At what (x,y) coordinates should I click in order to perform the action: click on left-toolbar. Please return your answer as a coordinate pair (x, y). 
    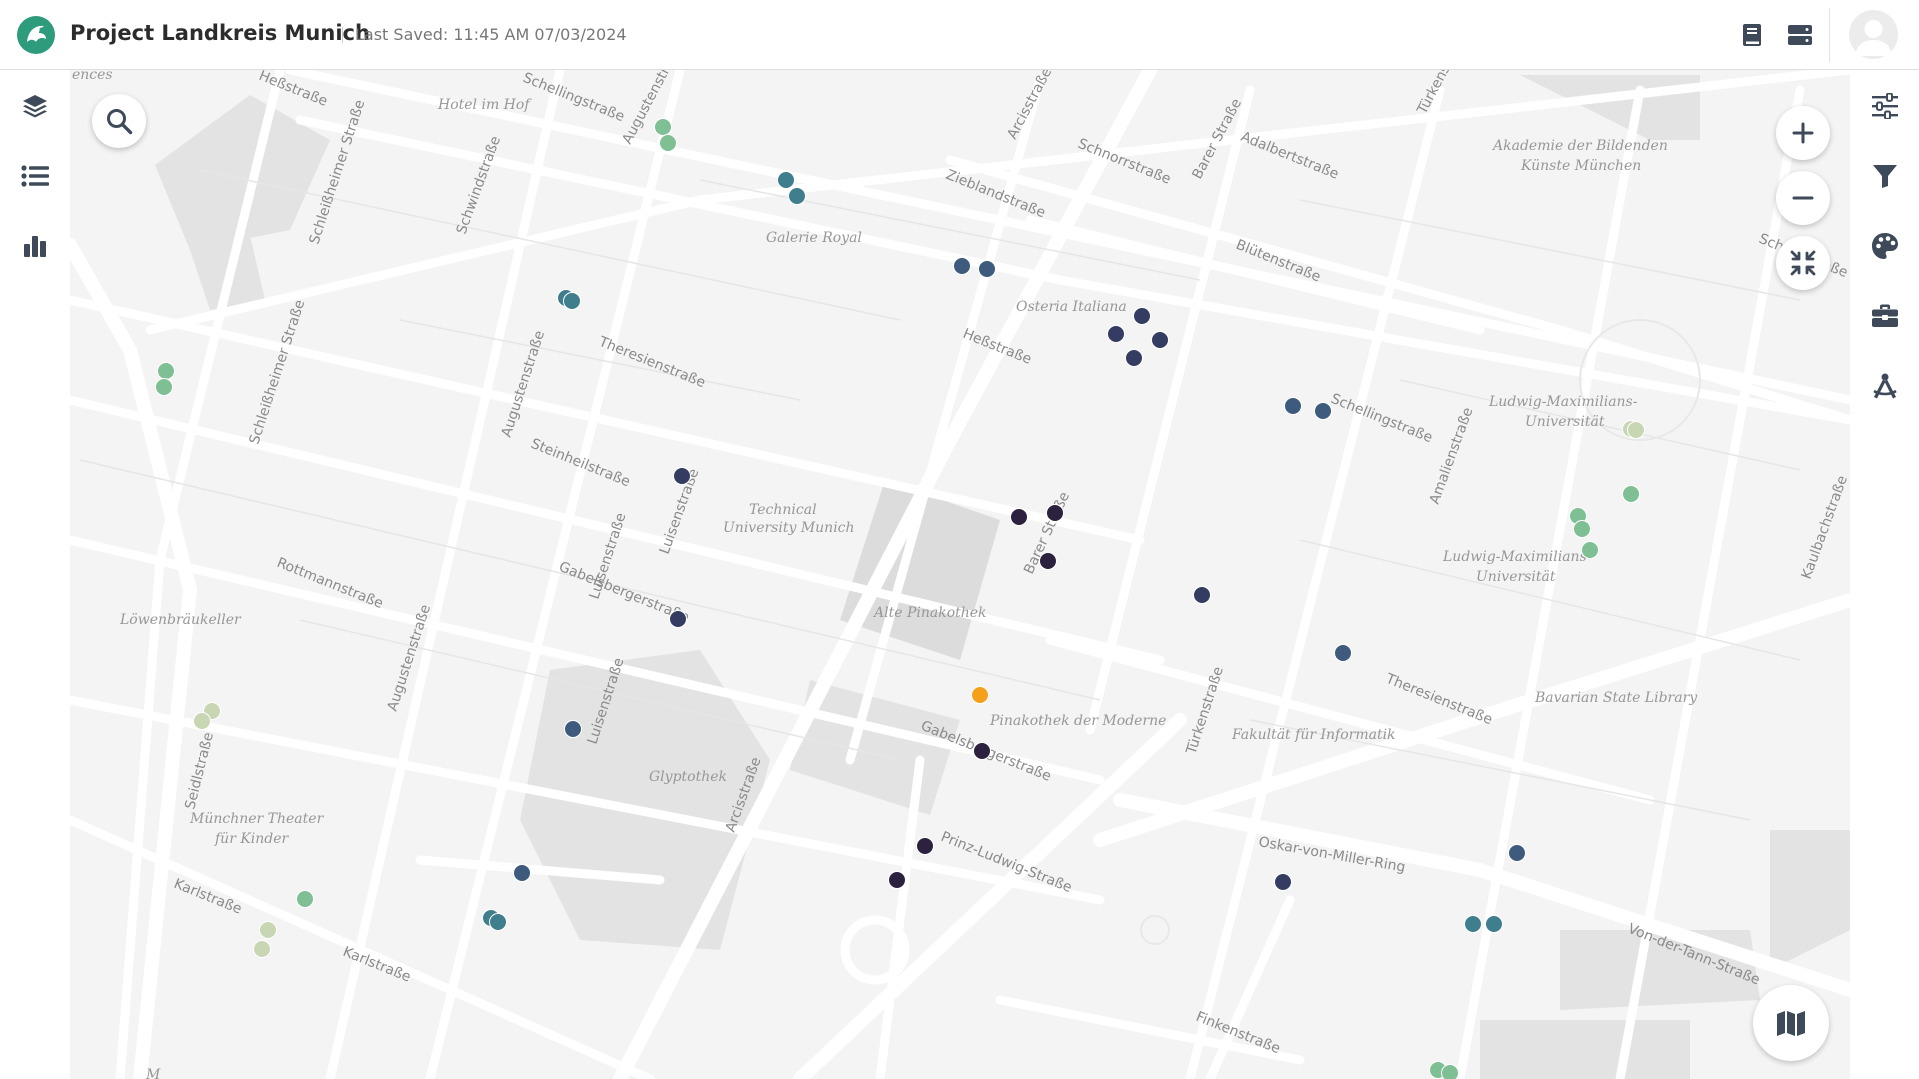
    Looking at the image, I should click on (35, 574).